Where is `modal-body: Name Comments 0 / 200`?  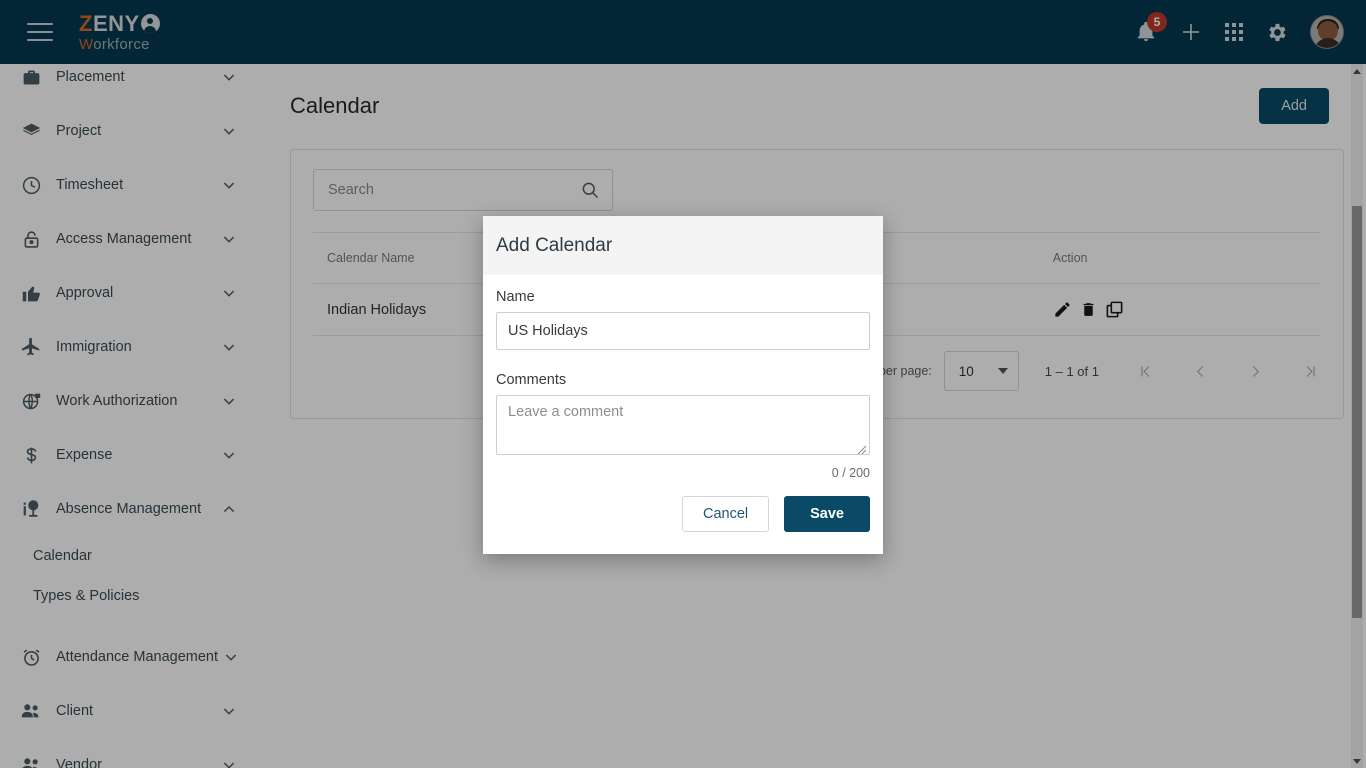
modal-body: Name Comments 0 / 200 is located at coordinates (683, 377).